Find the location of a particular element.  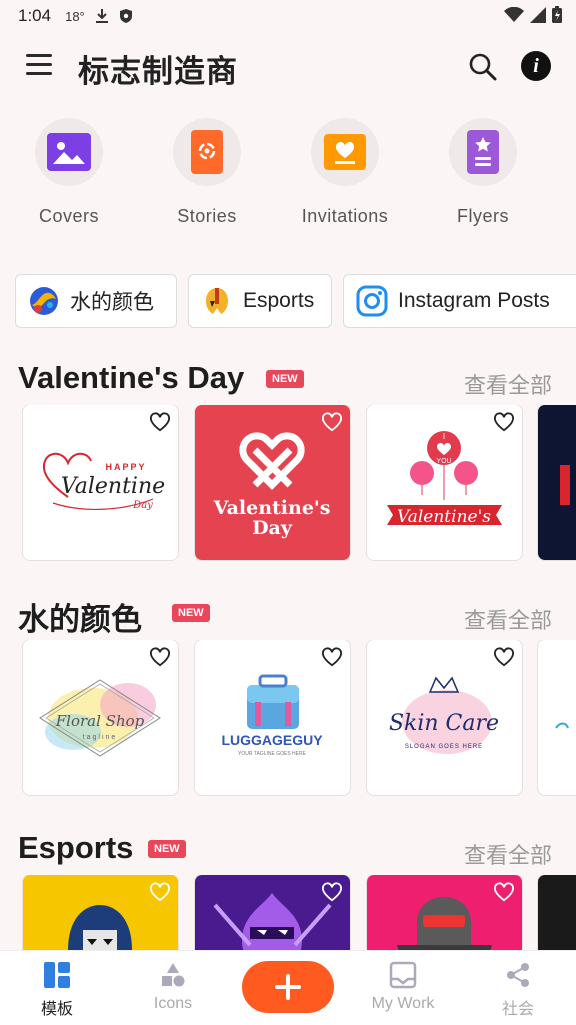

templates-icon is located at coordinates (57, 975).